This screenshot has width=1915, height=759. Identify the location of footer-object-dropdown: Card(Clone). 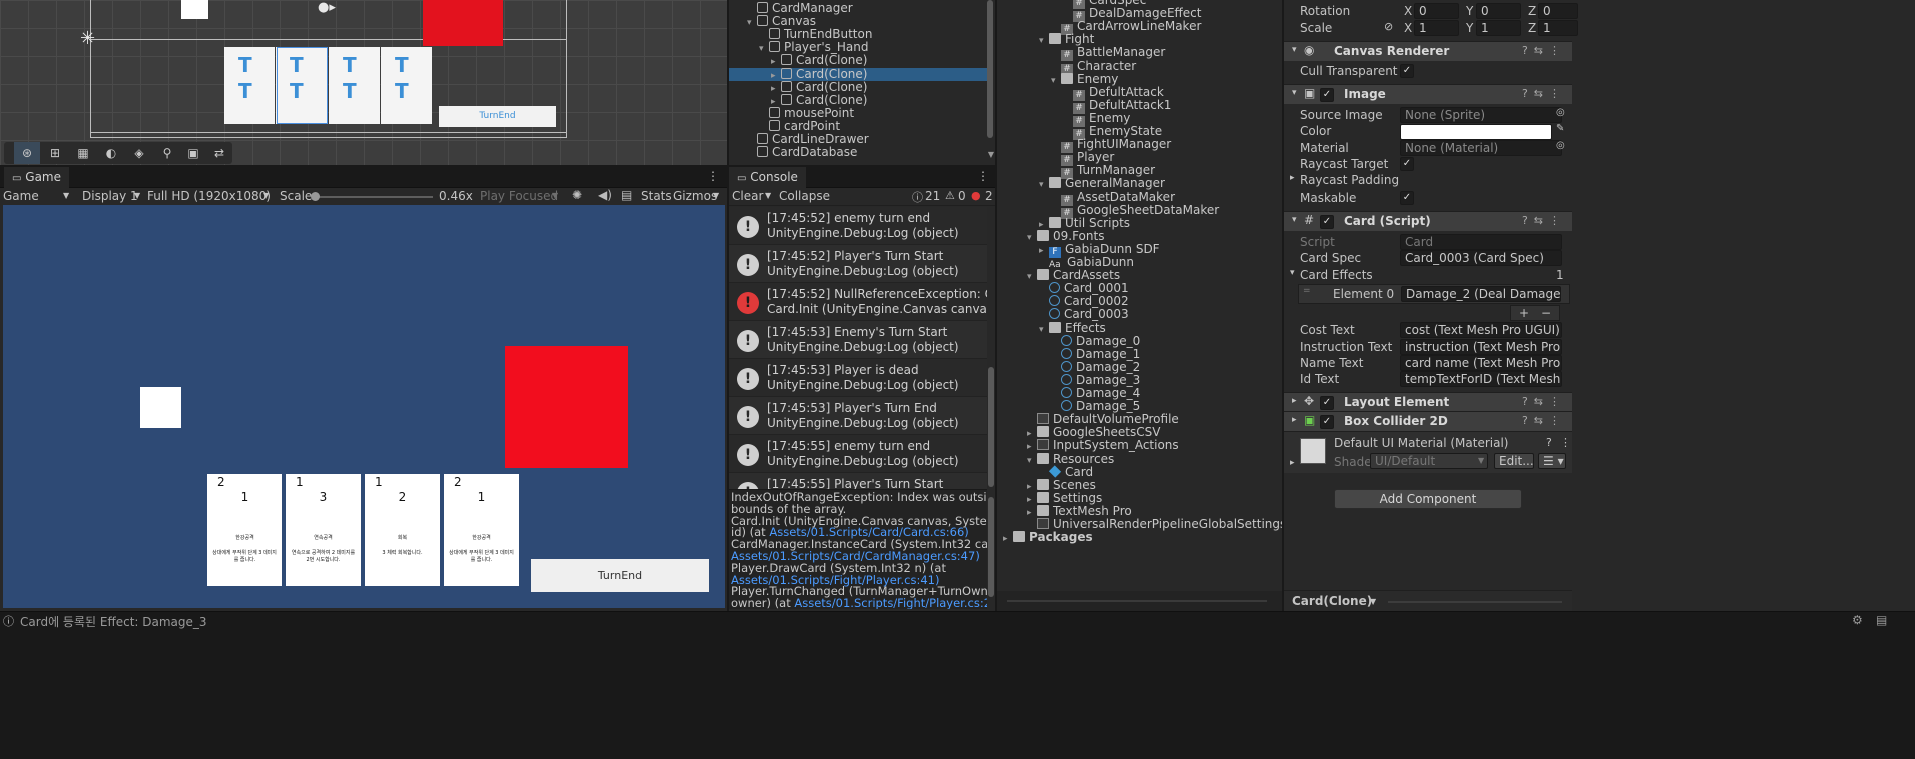
(1332, 601).